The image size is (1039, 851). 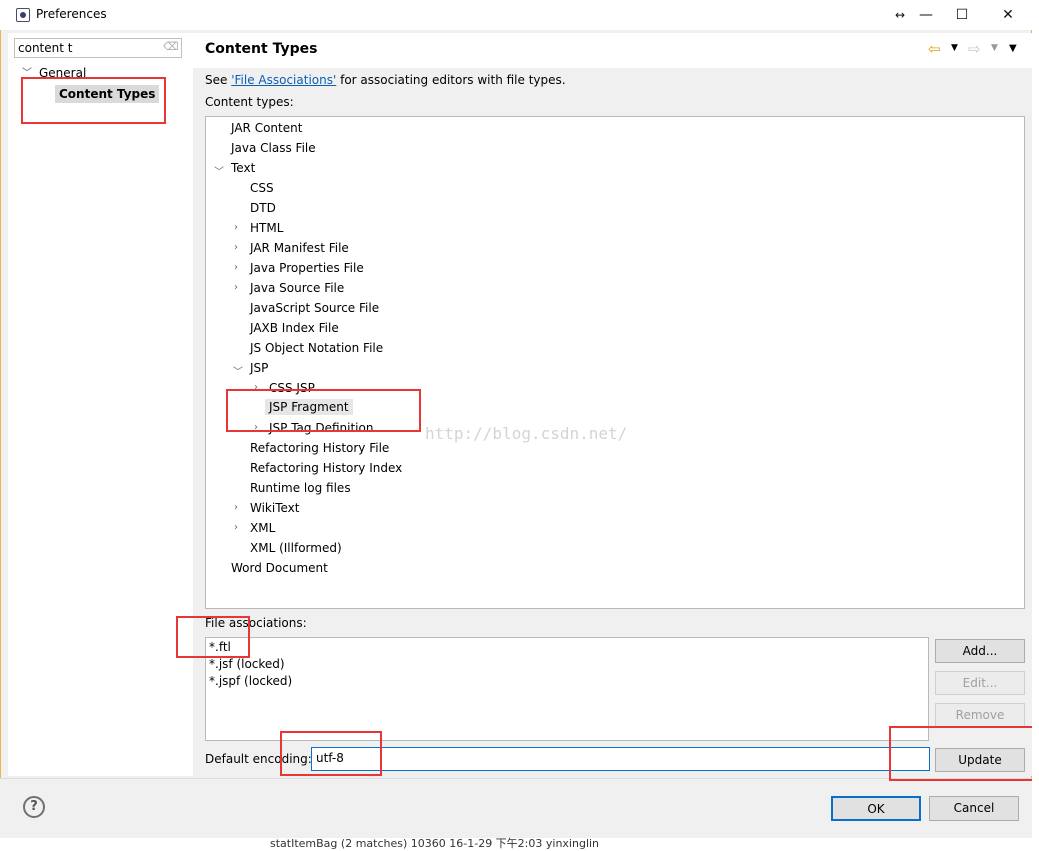 I want to click on tree-item: JavaScript Source File, so click(x=314, y=308).